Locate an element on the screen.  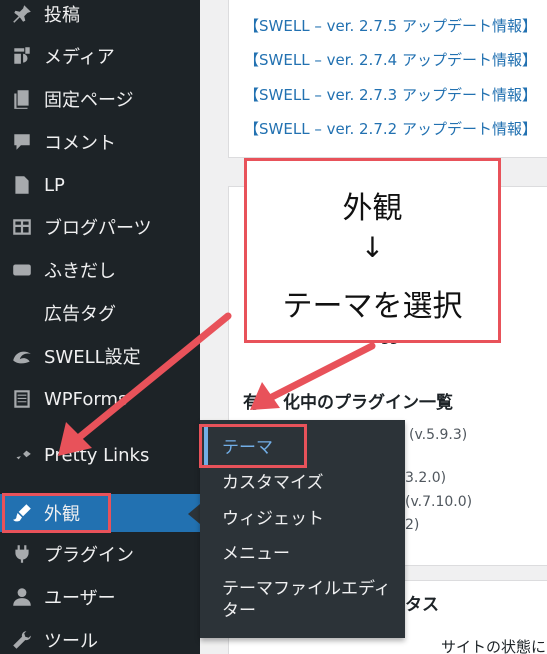
sidebar-item-label: ブログパーツ is located at coordinates (98, 228).